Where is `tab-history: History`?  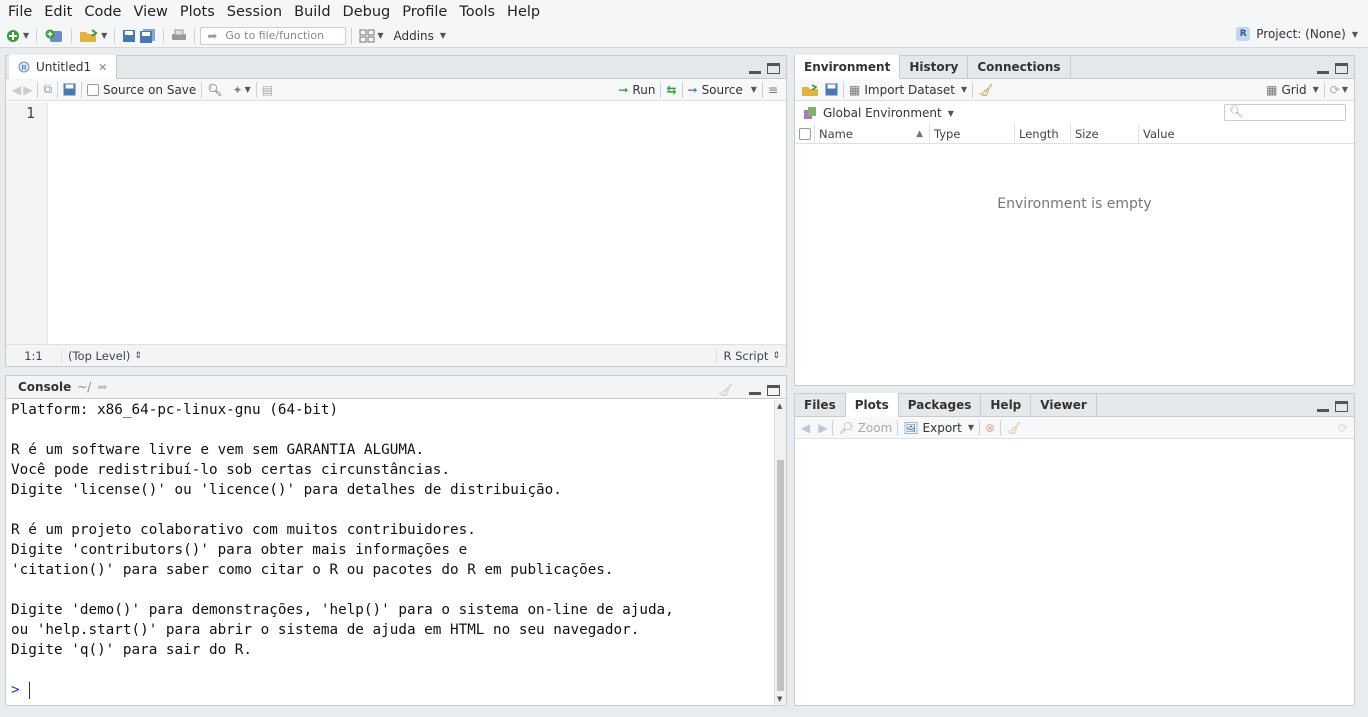 tab-history: History is located at coordinates (934, 66).